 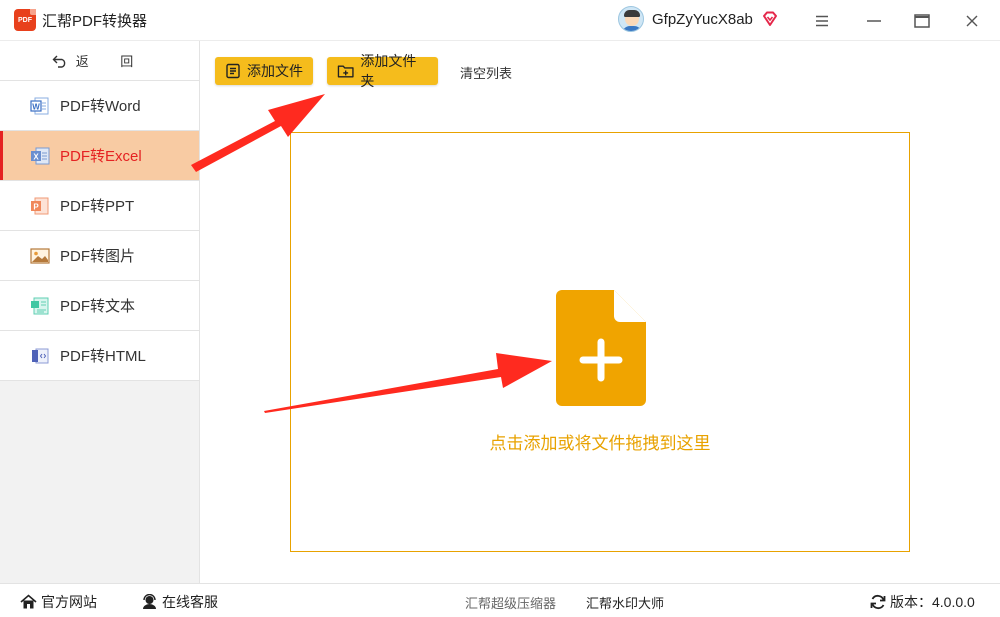 What do you see at coordinates (190, 602) in the screenshot?
I see `support-label: 在线客服` at bounding box center [190, 602].